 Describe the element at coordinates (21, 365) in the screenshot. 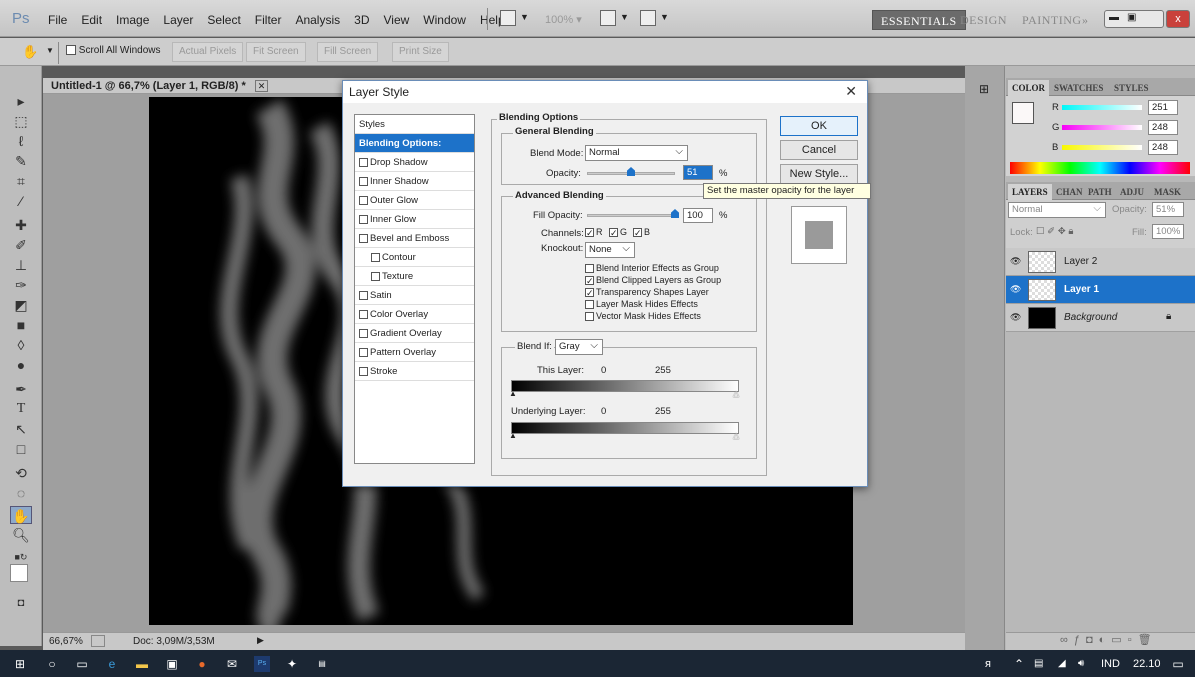

I see `dodge-tool-icon: ●` at that location.